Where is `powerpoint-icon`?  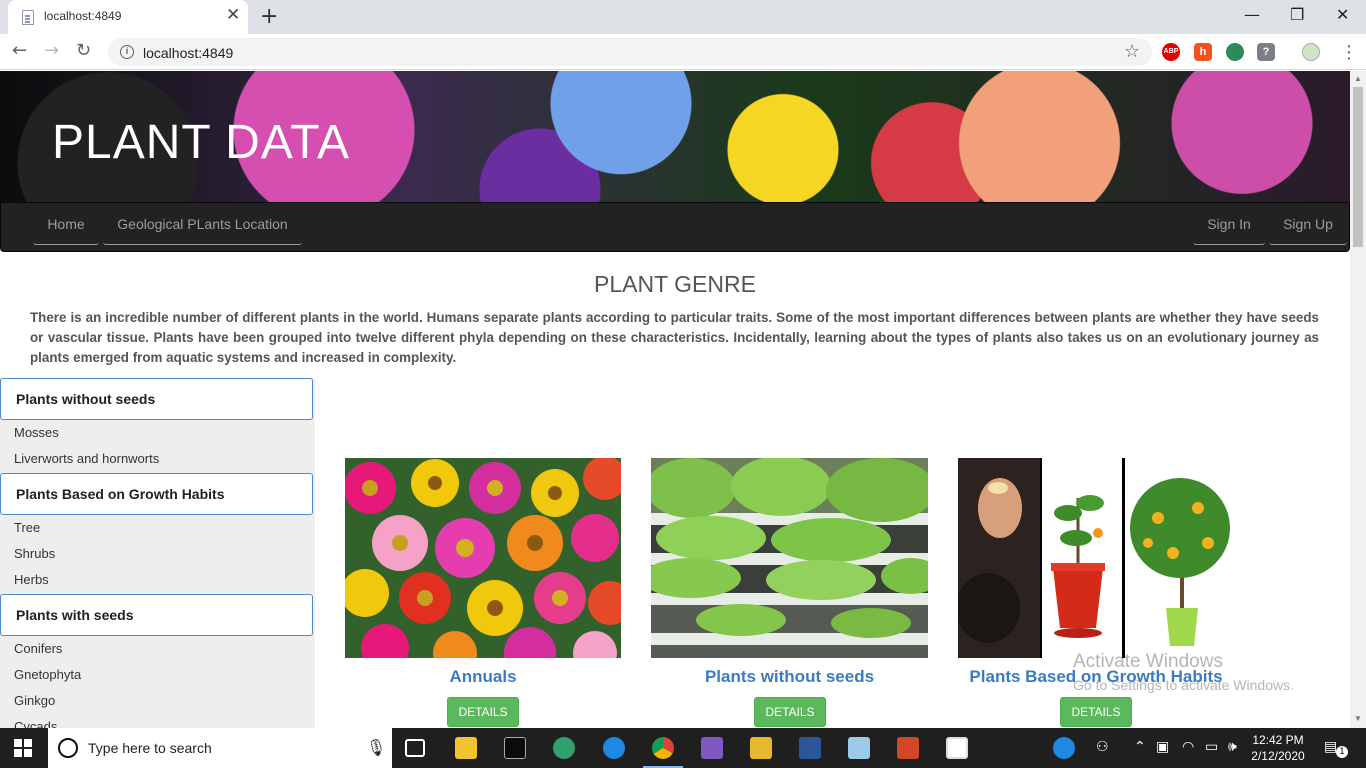 powerpoint-icon is located at coordinates (908, 748).